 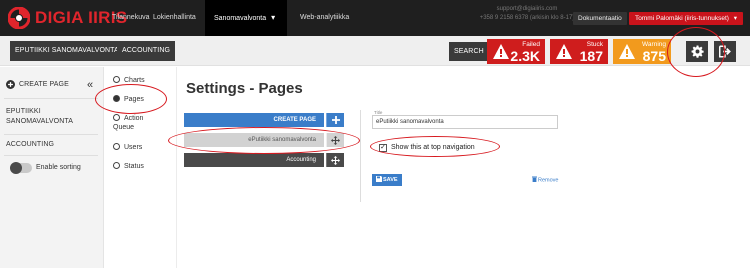 I want to click on plus-icon, so click(x=335, y=120).